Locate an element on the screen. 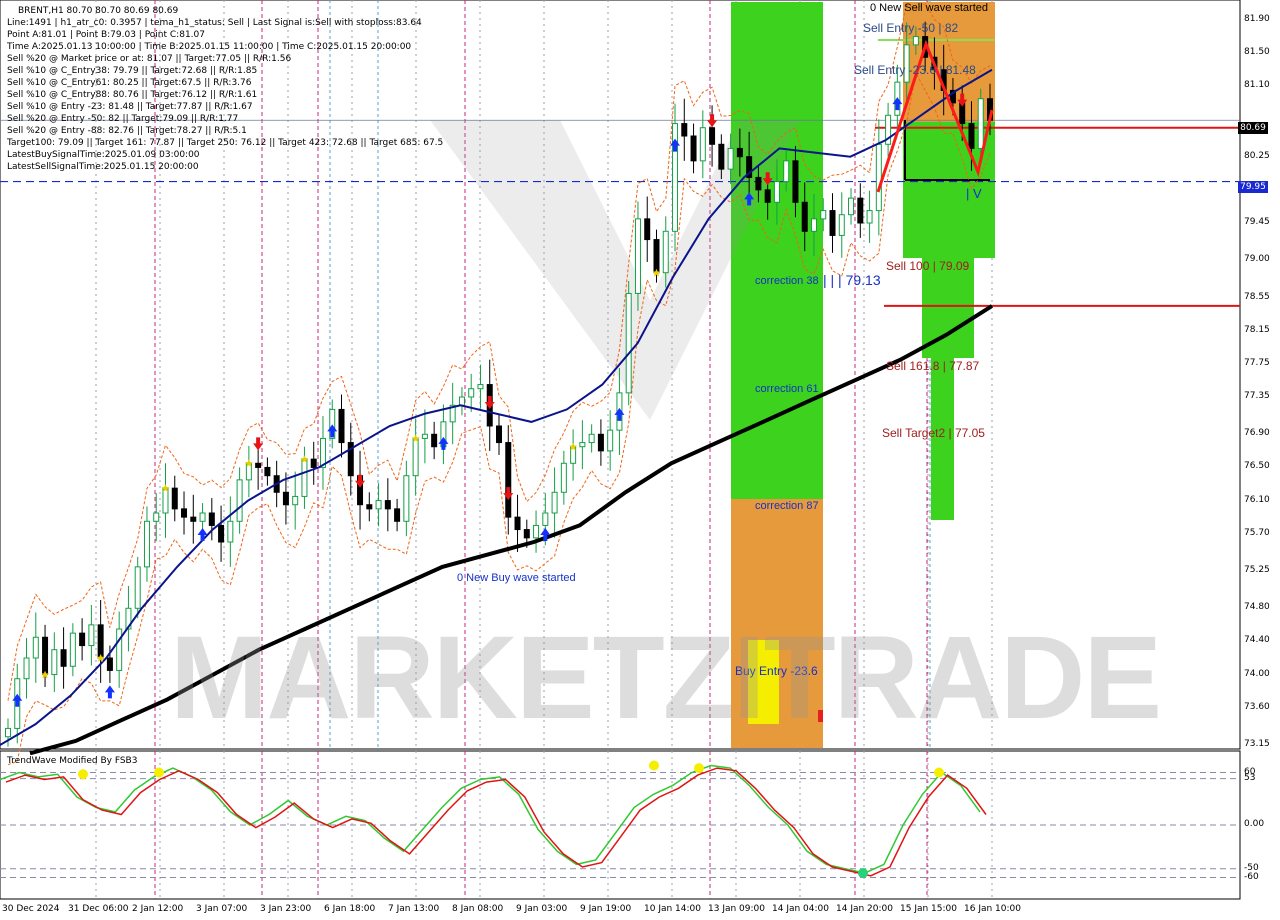 The image size is (1280, 920). price-tick-label: 73.15 is located at coordinates (1257, 744).